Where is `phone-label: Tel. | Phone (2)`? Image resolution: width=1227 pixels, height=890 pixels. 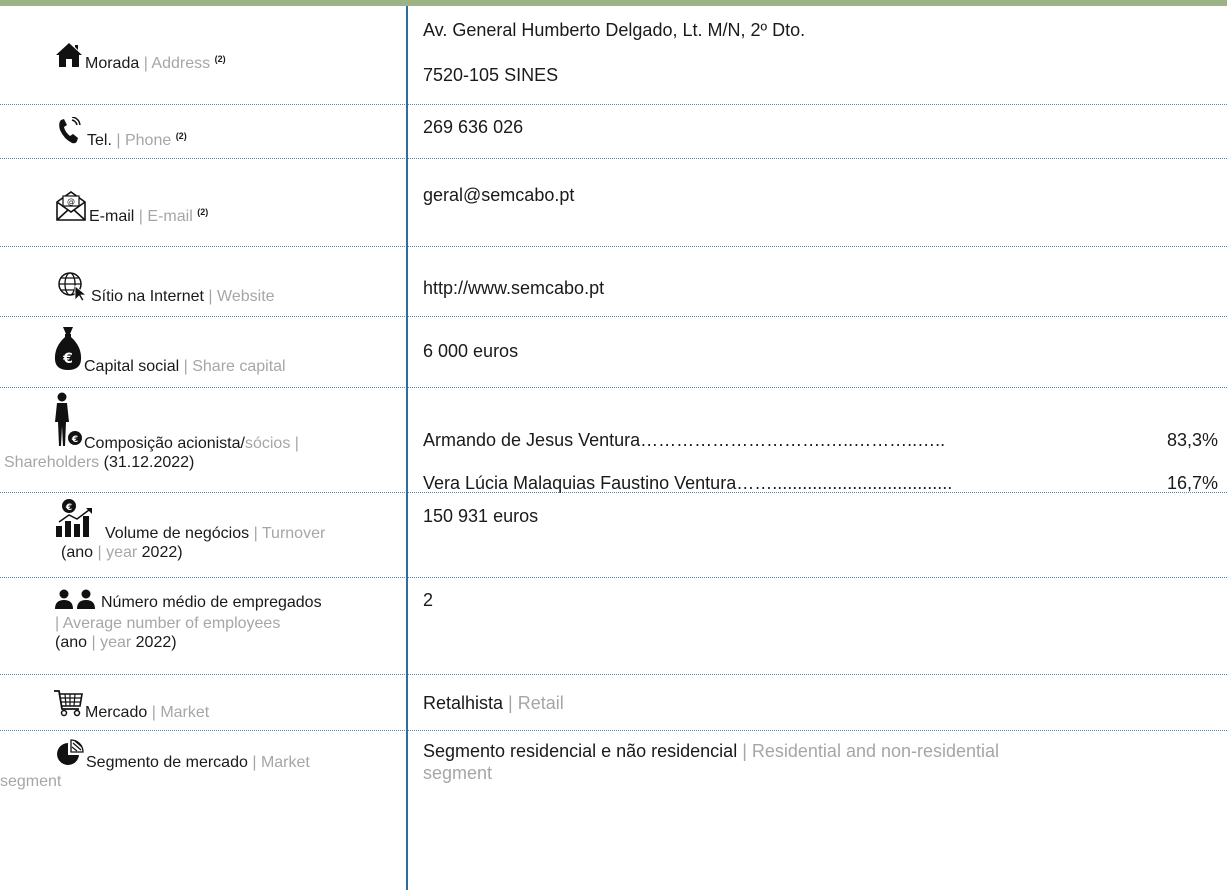 phone-label: Tel. | Phone (2) is located at coordinates (257, 133).